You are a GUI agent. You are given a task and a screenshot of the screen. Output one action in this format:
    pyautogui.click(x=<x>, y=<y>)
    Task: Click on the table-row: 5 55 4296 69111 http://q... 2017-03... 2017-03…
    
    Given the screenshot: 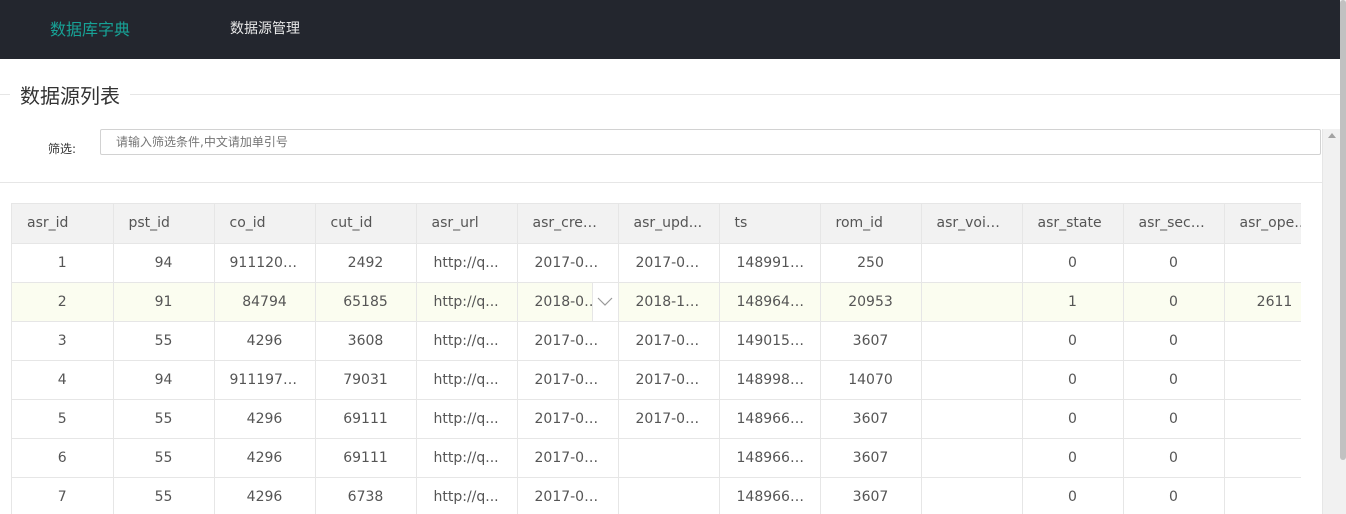 What is the action you would take?
    pyautogui.click(x=656, y=419)
    